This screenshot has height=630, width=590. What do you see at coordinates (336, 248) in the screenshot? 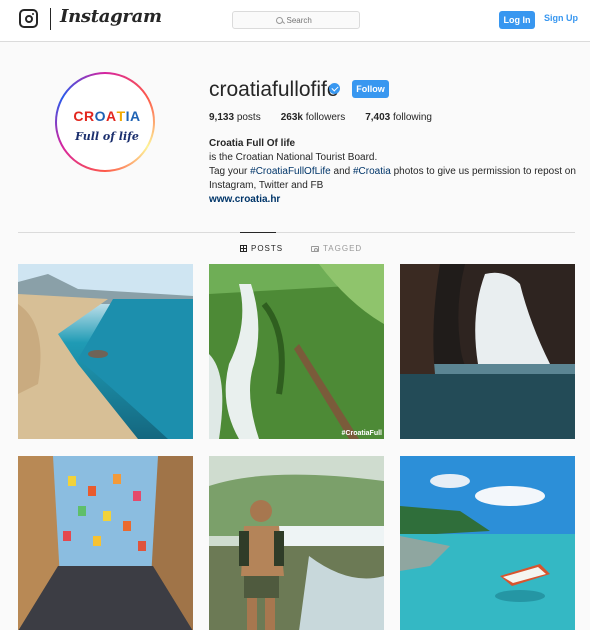
I see `tab-tagged: TAGGED` at bounding box center [336, 248].